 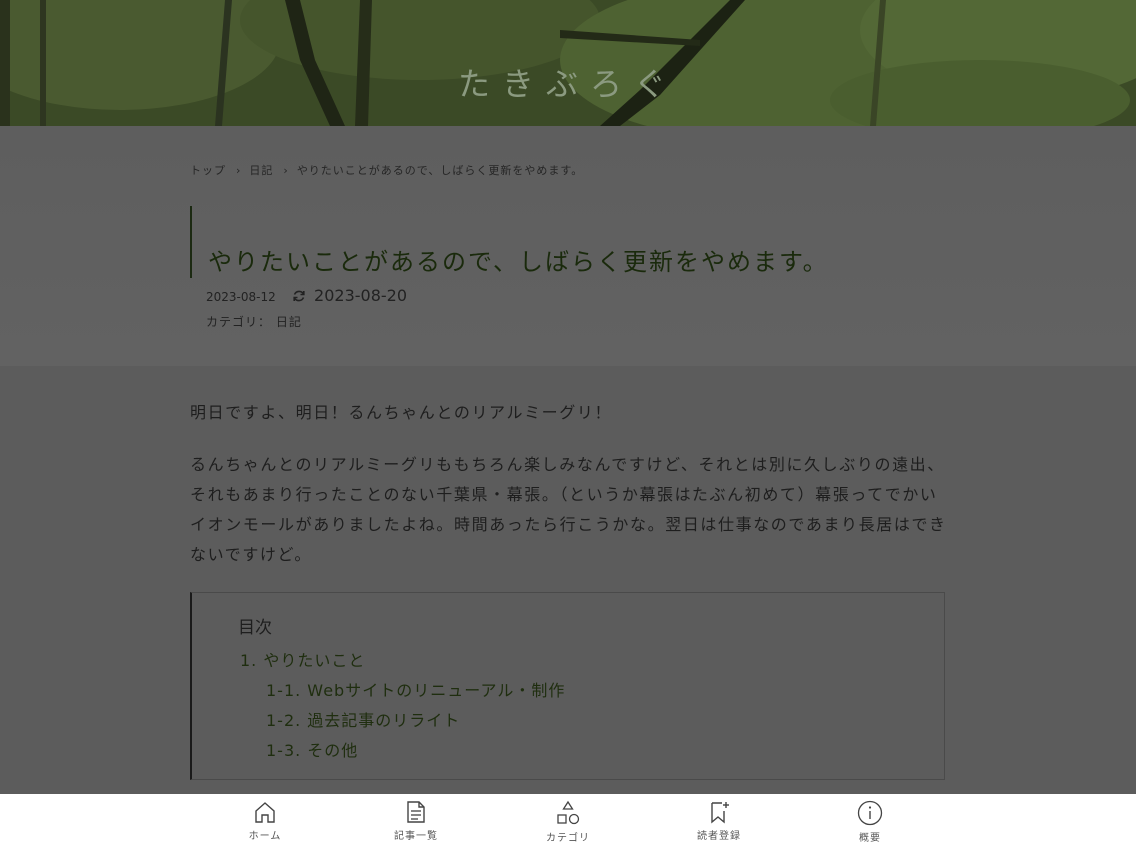 I want to click on toc-item: 1. やりたいこと, so click(x=302, y=659).